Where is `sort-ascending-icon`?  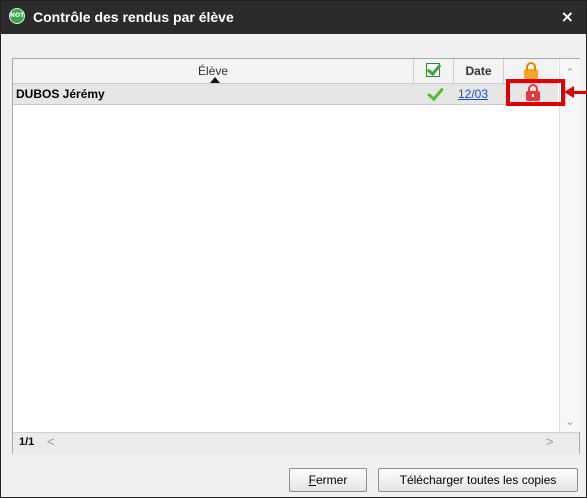
sort-ascending-icon is located at coordinates (215, 80).